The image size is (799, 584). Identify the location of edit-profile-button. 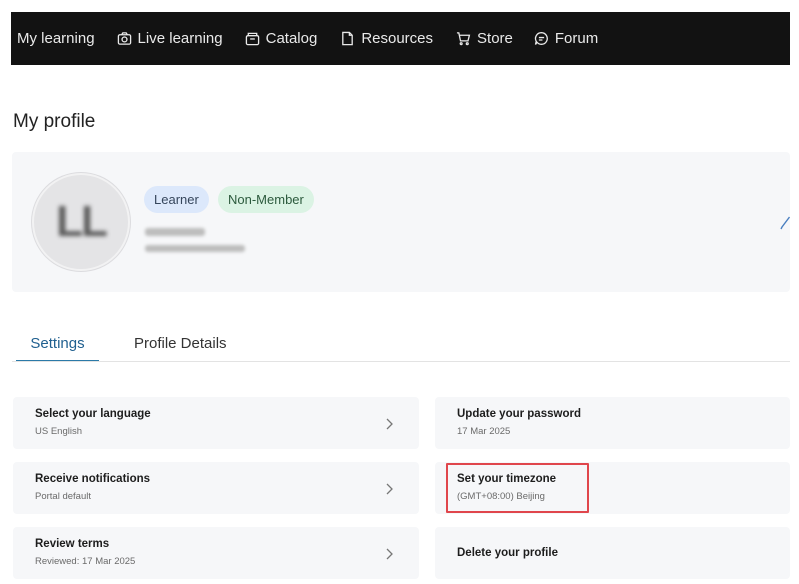
(785, 222).